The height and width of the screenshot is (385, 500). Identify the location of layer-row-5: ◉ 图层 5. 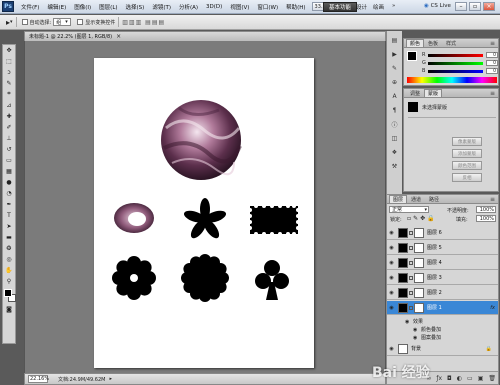
(442, 248).